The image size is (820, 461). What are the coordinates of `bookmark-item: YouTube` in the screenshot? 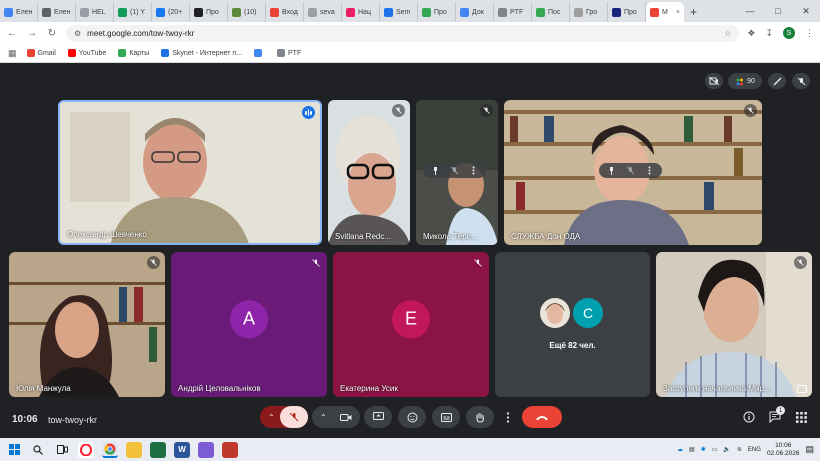 It's located at (86, 53).